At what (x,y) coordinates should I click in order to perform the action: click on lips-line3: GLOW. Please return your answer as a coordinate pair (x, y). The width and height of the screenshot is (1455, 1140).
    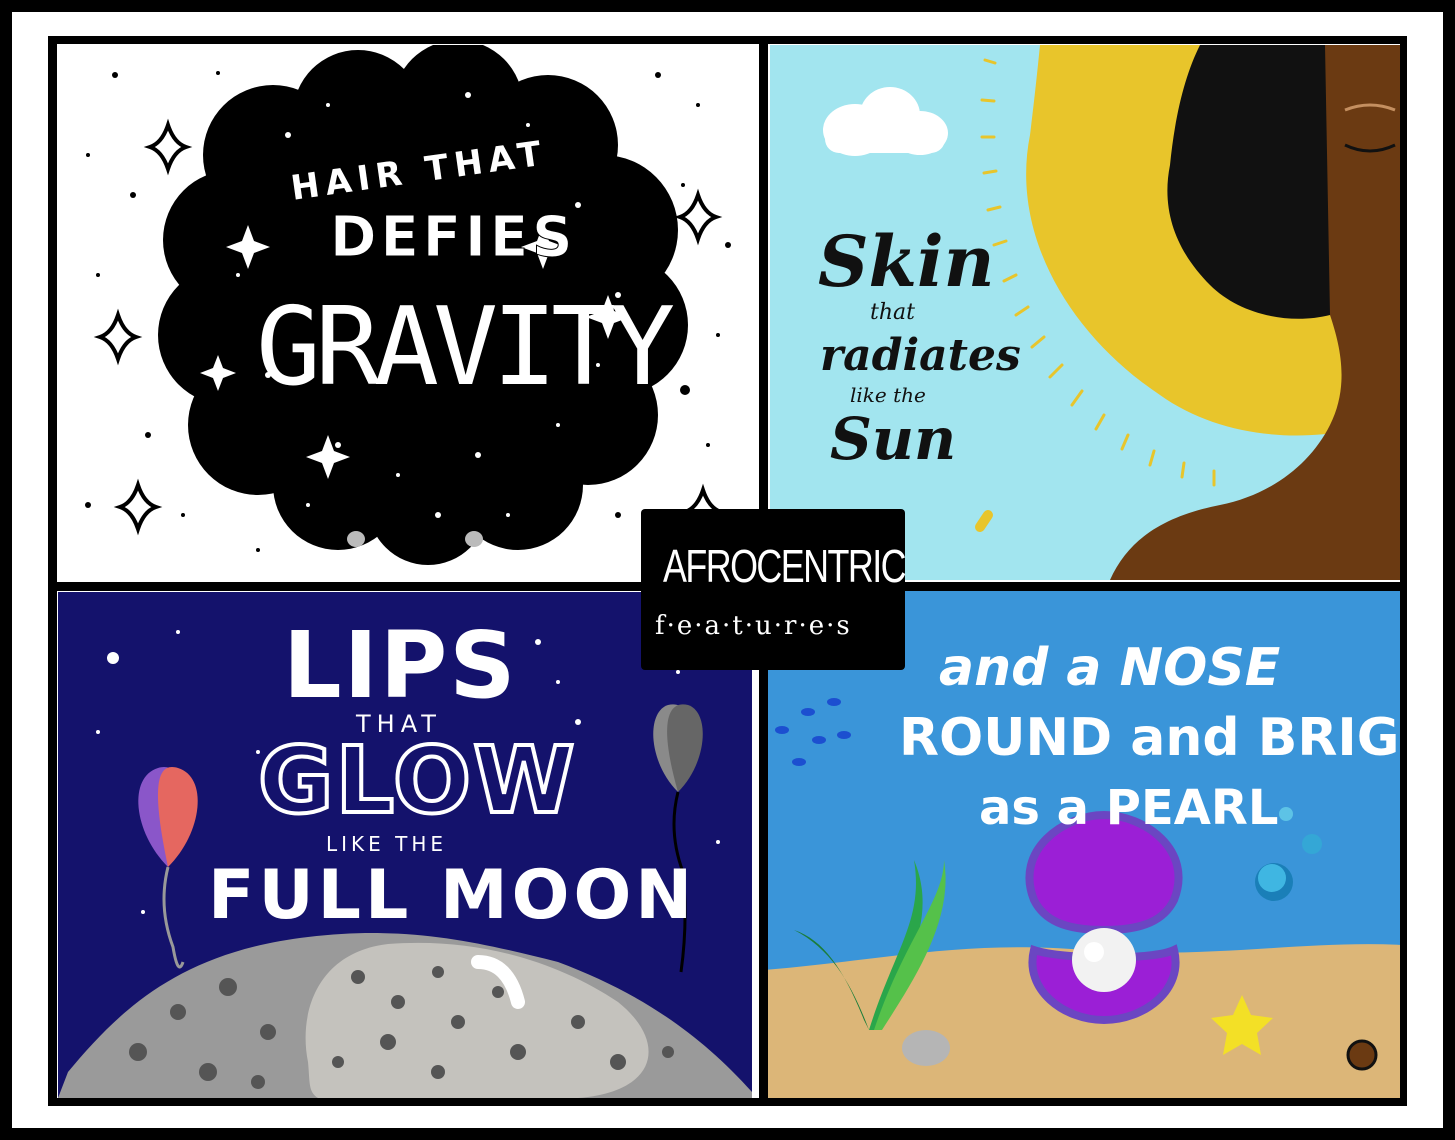
    Looking at the image, I should click on (416, 780).